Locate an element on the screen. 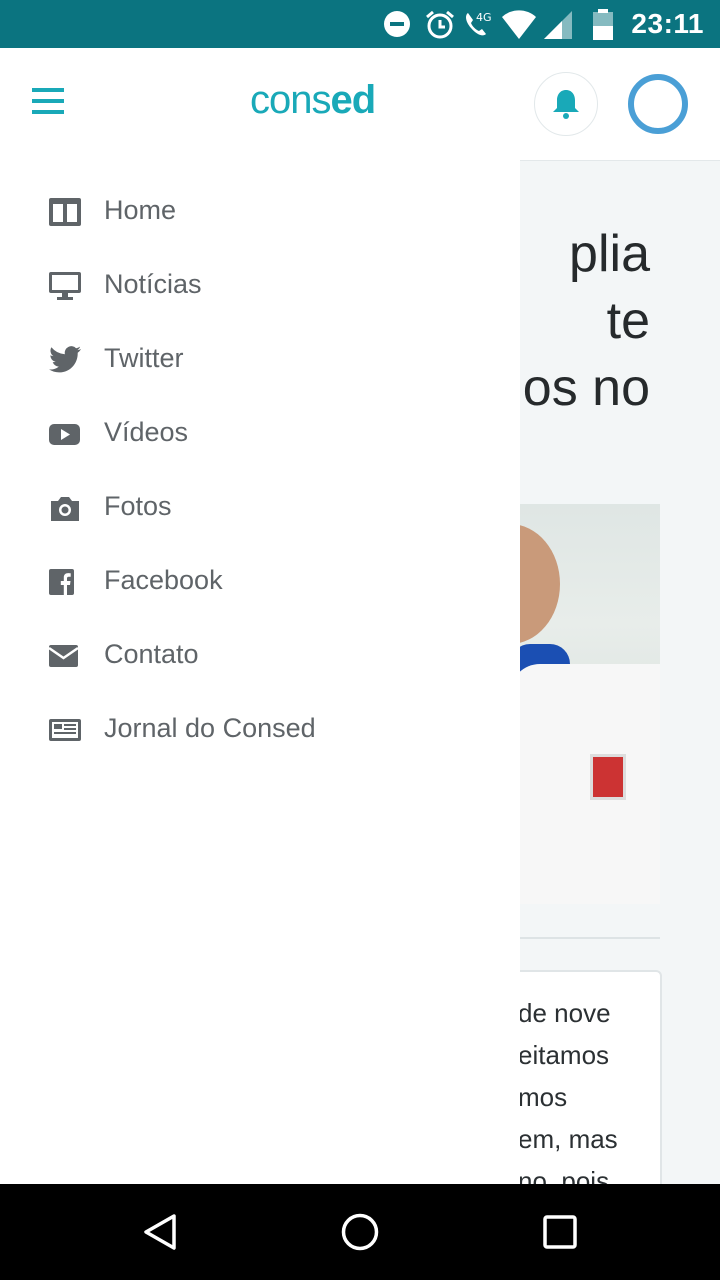  notifications-button is located at coordinates (566, 104).